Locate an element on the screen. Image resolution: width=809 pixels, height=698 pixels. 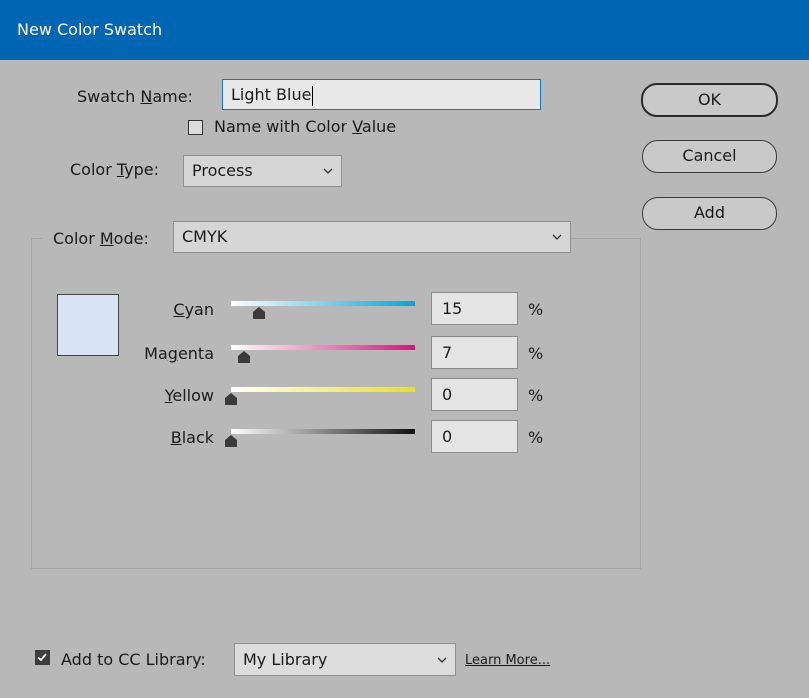
add-to-cc-library-label: Add to CC Library: is located at coordinates (133, 659).